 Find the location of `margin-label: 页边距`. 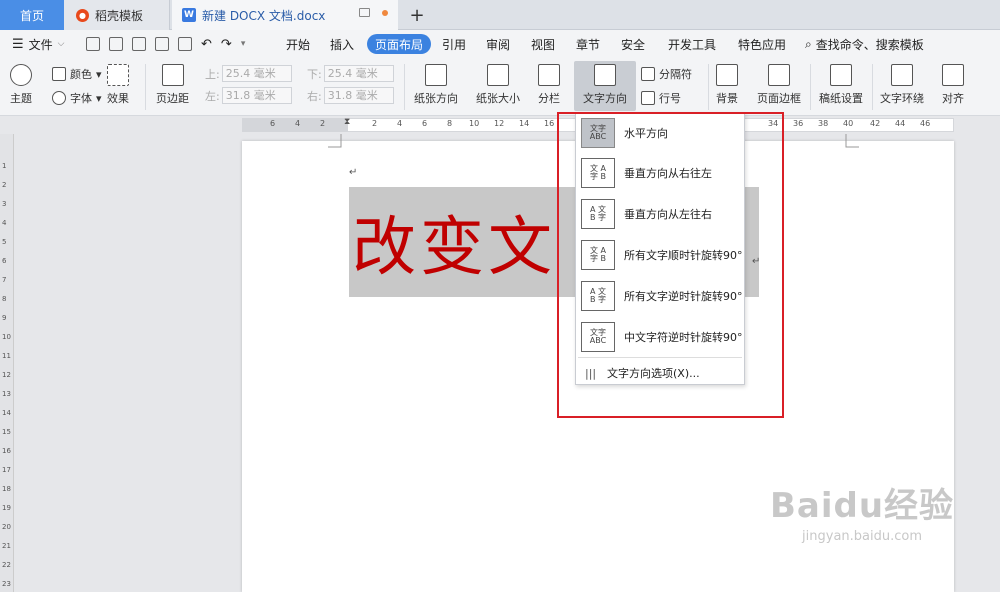

margin-label: 页边距 is located at coordinates (172, 98).